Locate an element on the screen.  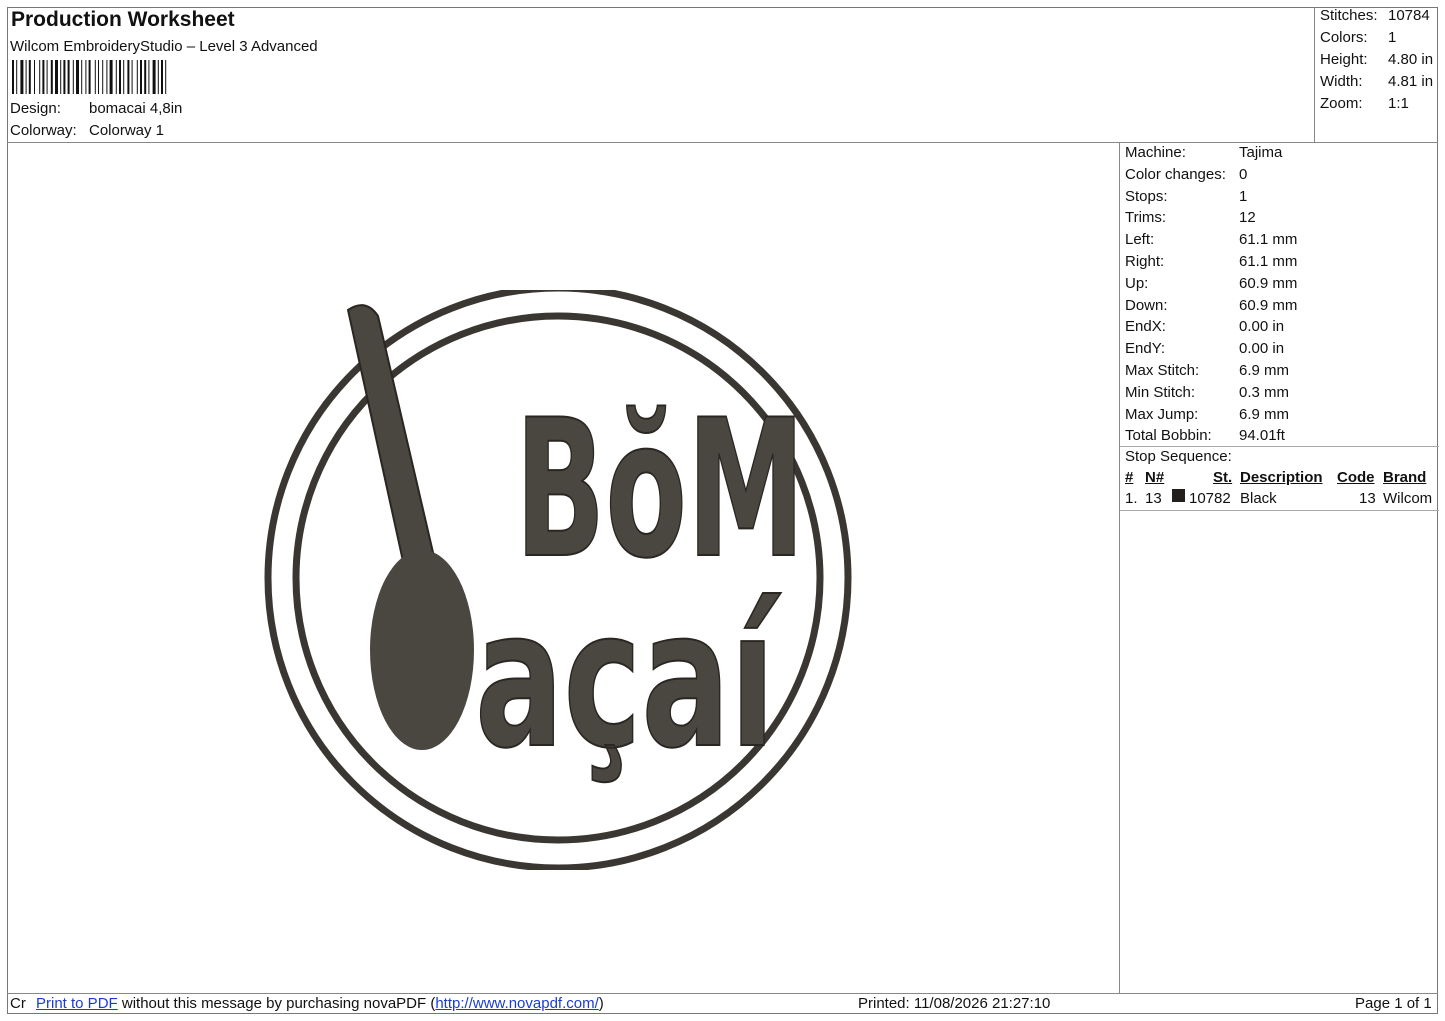
col-header-needle: N# is located at coordinates (1155, 477).